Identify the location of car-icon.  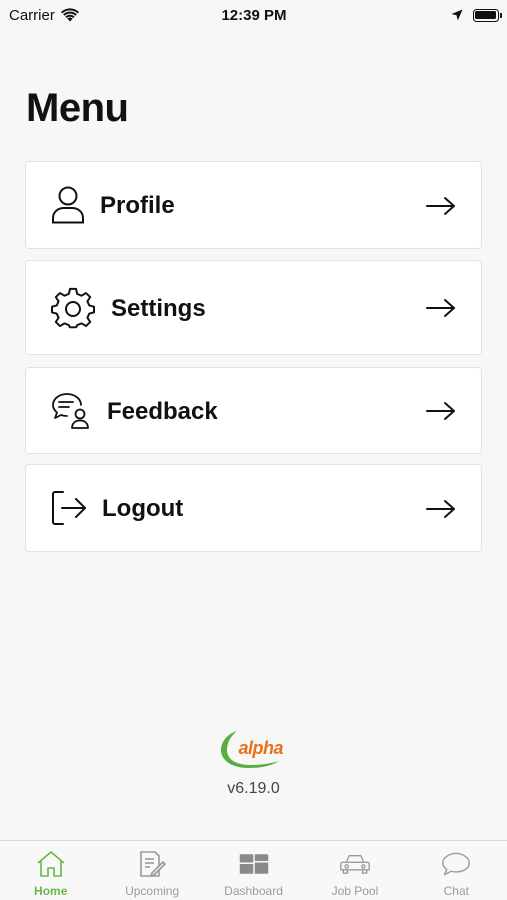
(355, 864).